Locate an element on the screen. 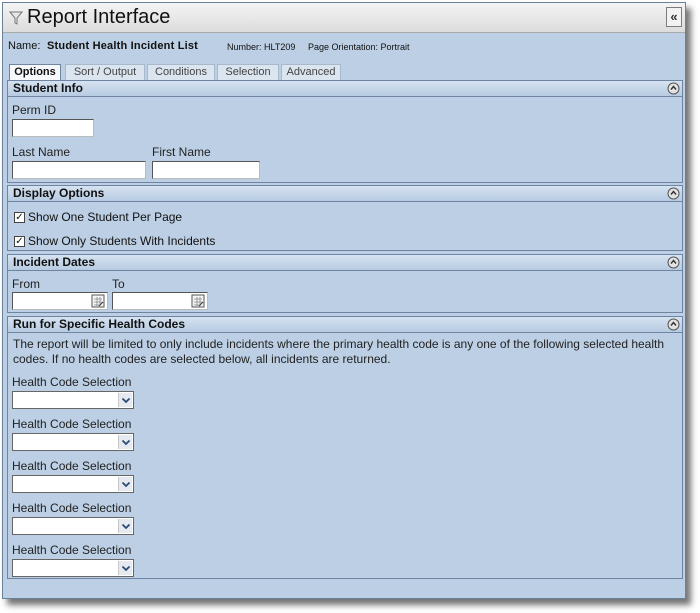 The height and width of the screenshot is (613, 700). display-options-header: Display Options is located at coordinates (345, 194).